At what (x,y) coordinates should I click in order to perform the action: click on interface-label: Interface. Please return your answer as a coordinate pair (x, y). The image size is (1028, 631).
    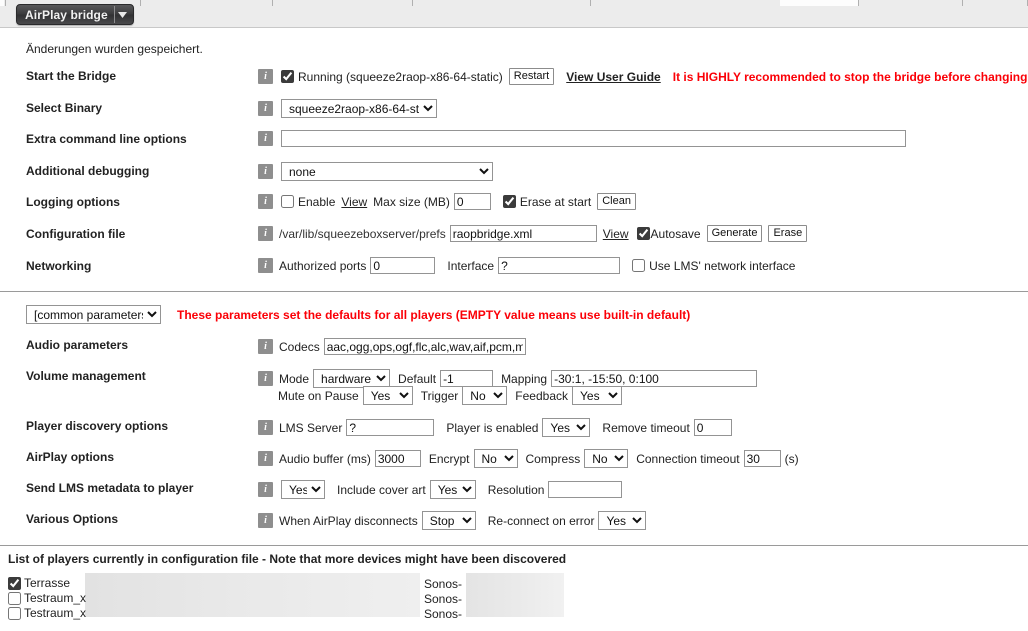
    Looking at the image, I should click on (471, 265).